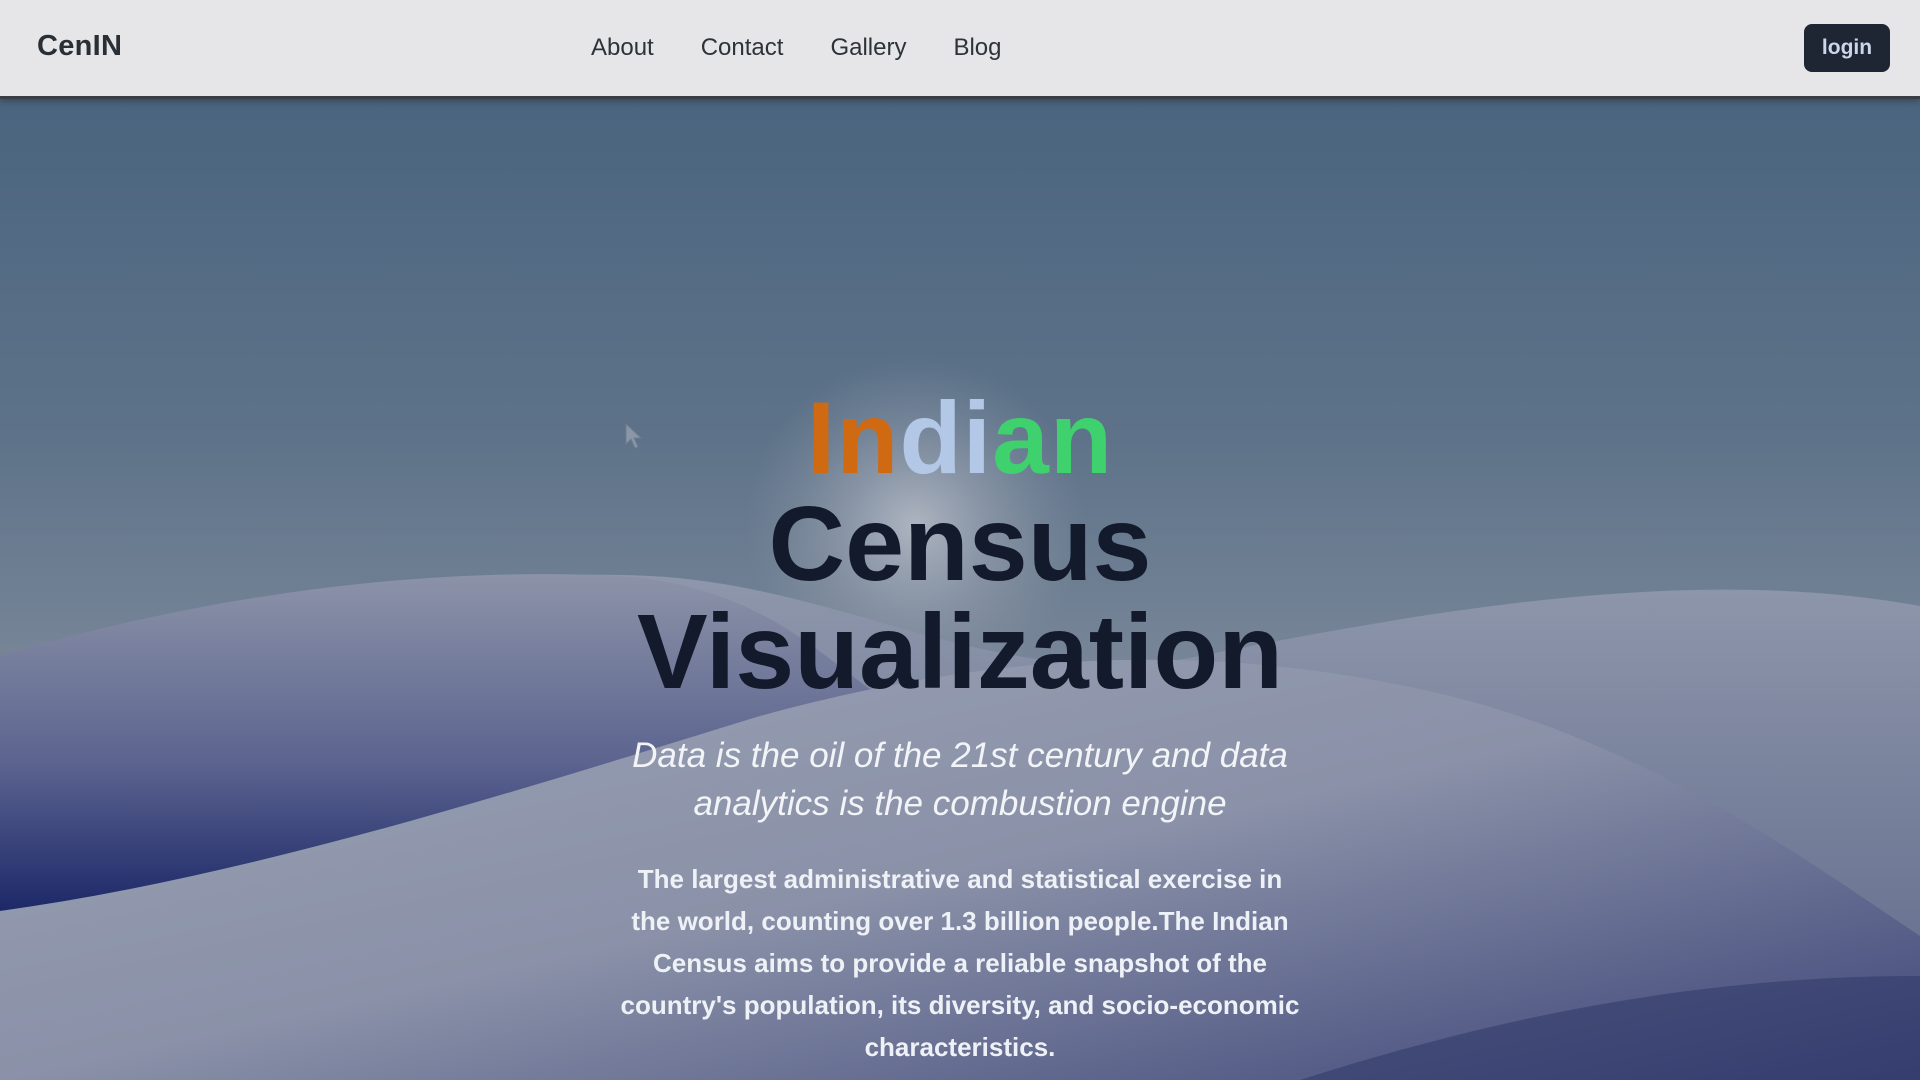  What do you see at coordinates (868, 48) in the screenshot?
I see `nav-link-gallery: Gallery` at bounding box center [868, 48].